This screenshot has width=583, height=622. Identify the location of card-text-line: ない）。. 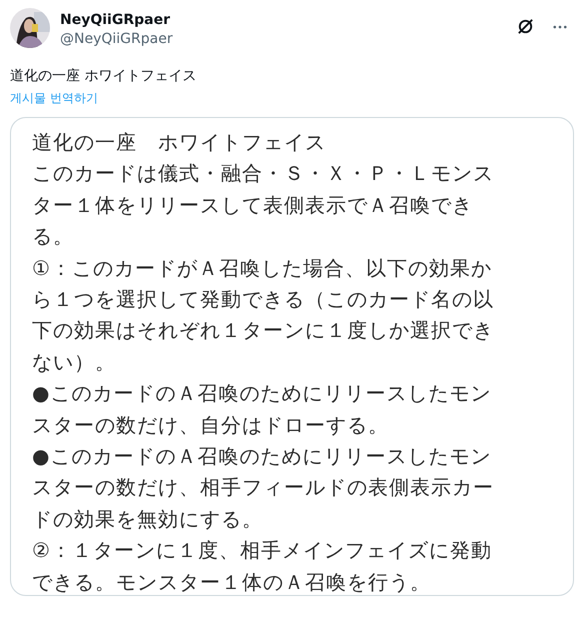
(74, 362).